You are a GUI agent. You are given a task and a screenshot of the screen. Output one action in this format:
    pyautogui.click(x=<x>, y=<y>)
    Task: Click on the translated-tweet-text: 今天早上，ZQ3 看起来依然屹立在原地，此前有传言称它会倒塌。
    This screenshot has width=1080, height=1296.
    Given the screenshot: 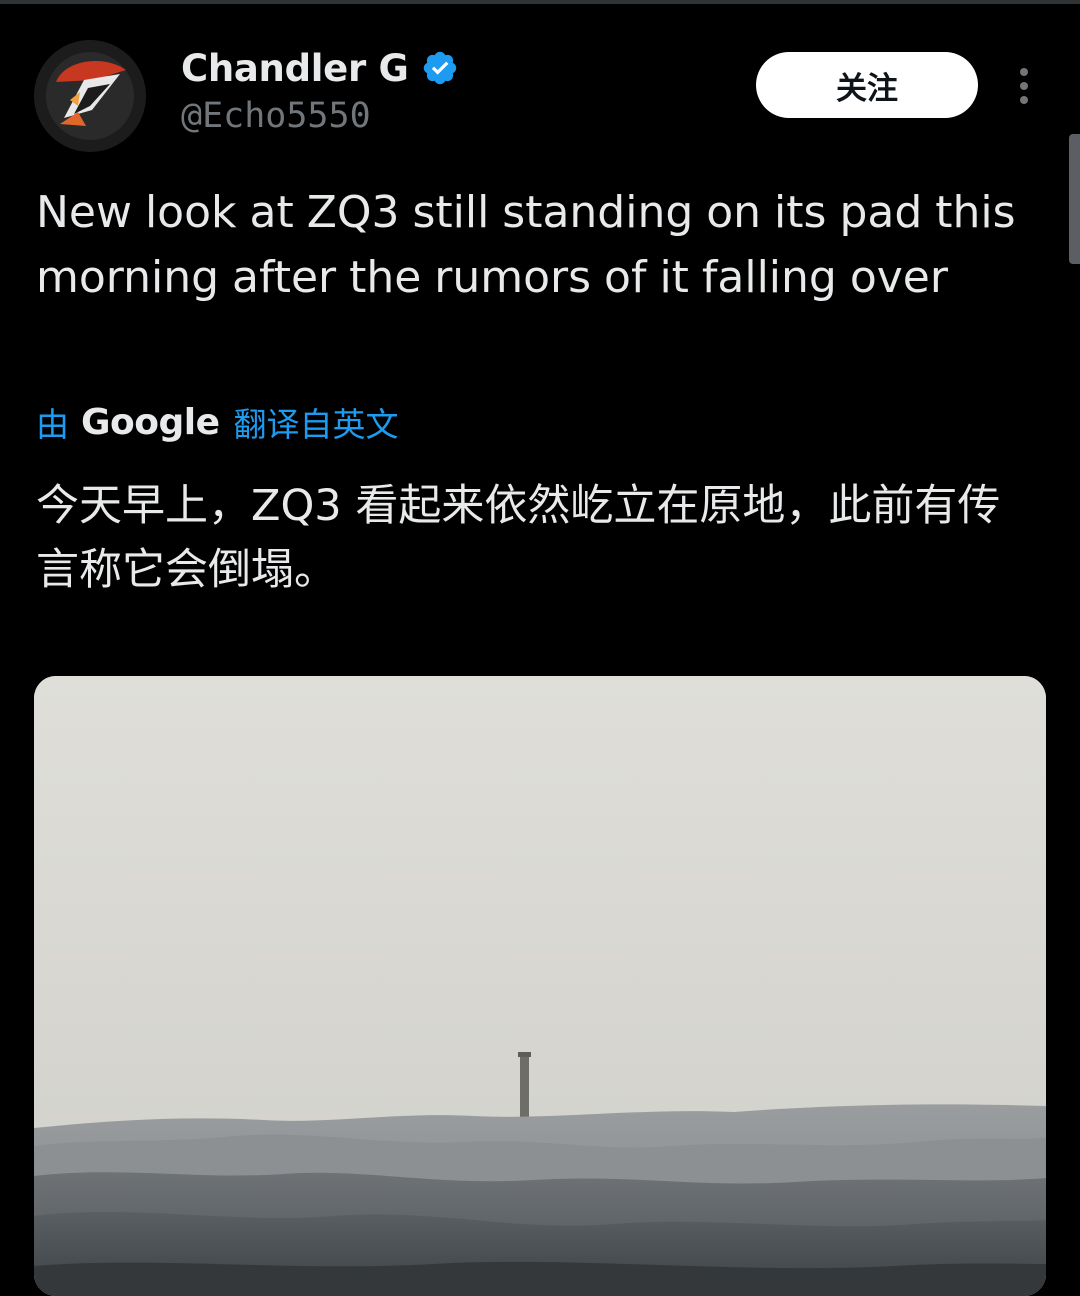 What is the action you would take?
    pyautogui.click(x=518, y=538)
    